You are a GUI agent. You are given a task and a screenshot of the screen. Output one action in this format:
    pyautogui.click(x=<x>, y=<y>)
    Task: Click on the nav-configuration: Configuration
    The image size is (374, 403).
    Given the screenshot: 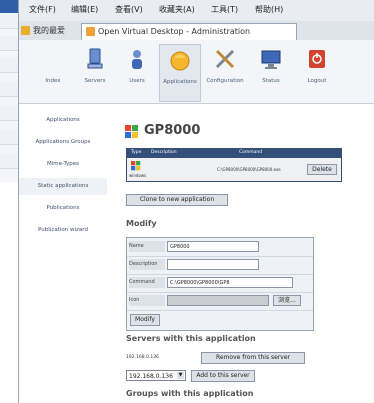 What is the action you would take?
    pyautogui.click(x=225, y=66)
    